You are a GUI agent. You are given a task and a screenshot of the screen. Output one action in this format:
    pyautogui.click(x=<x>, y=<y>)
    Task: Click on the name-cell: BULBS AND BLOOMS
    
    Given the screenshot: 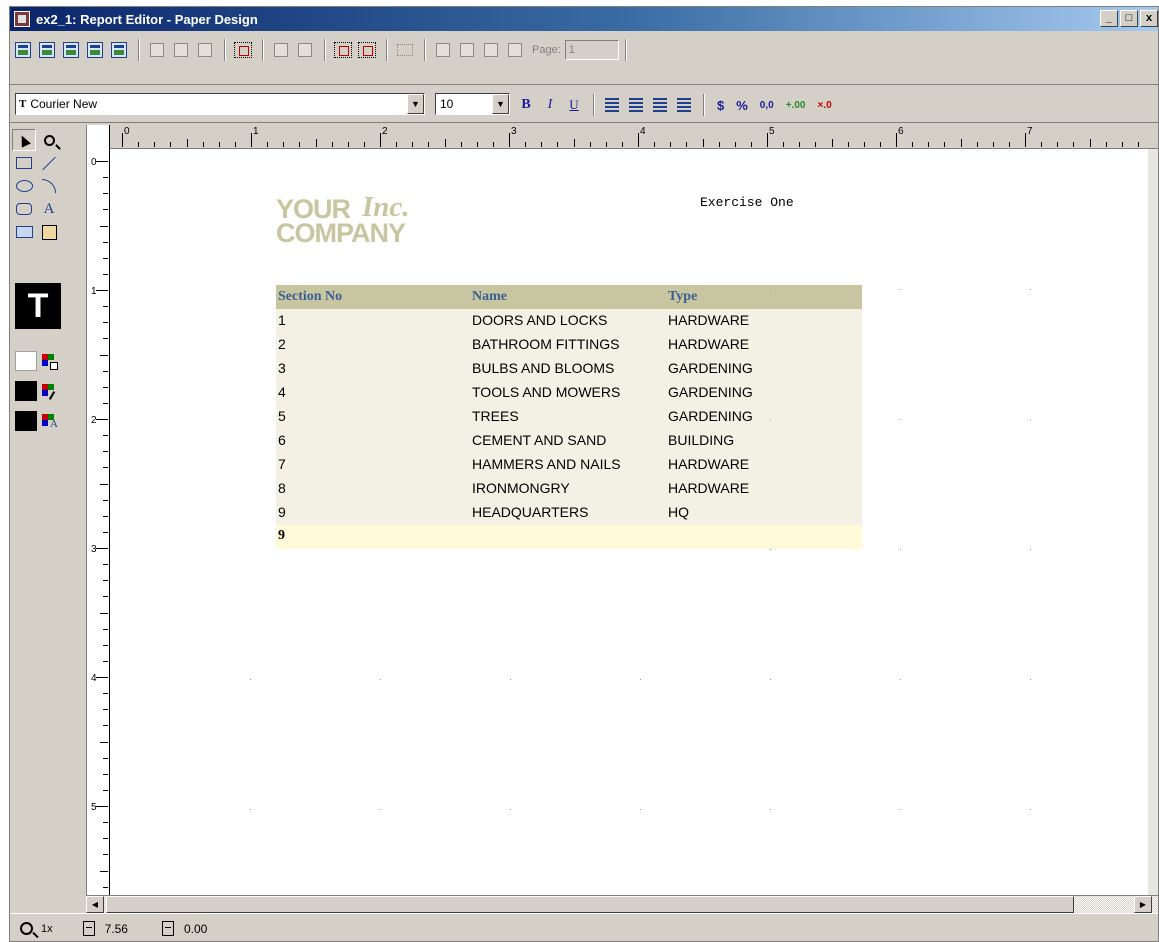 What is the action you would take?
    pyautogui.click(x=543, y=368)
    